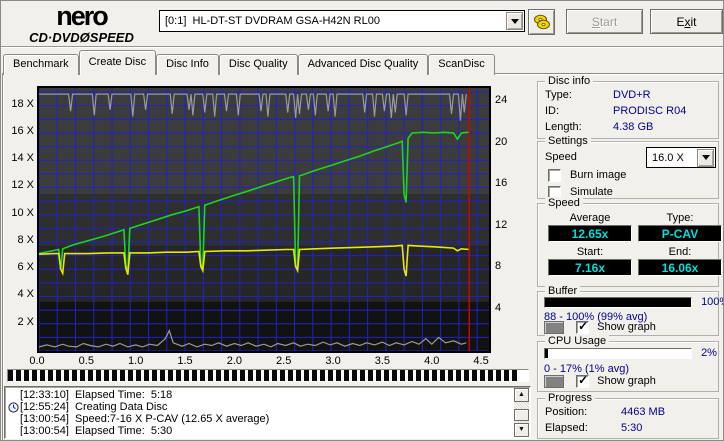  I want to click on buffer-meter-row: 100%, so click(633, 302).